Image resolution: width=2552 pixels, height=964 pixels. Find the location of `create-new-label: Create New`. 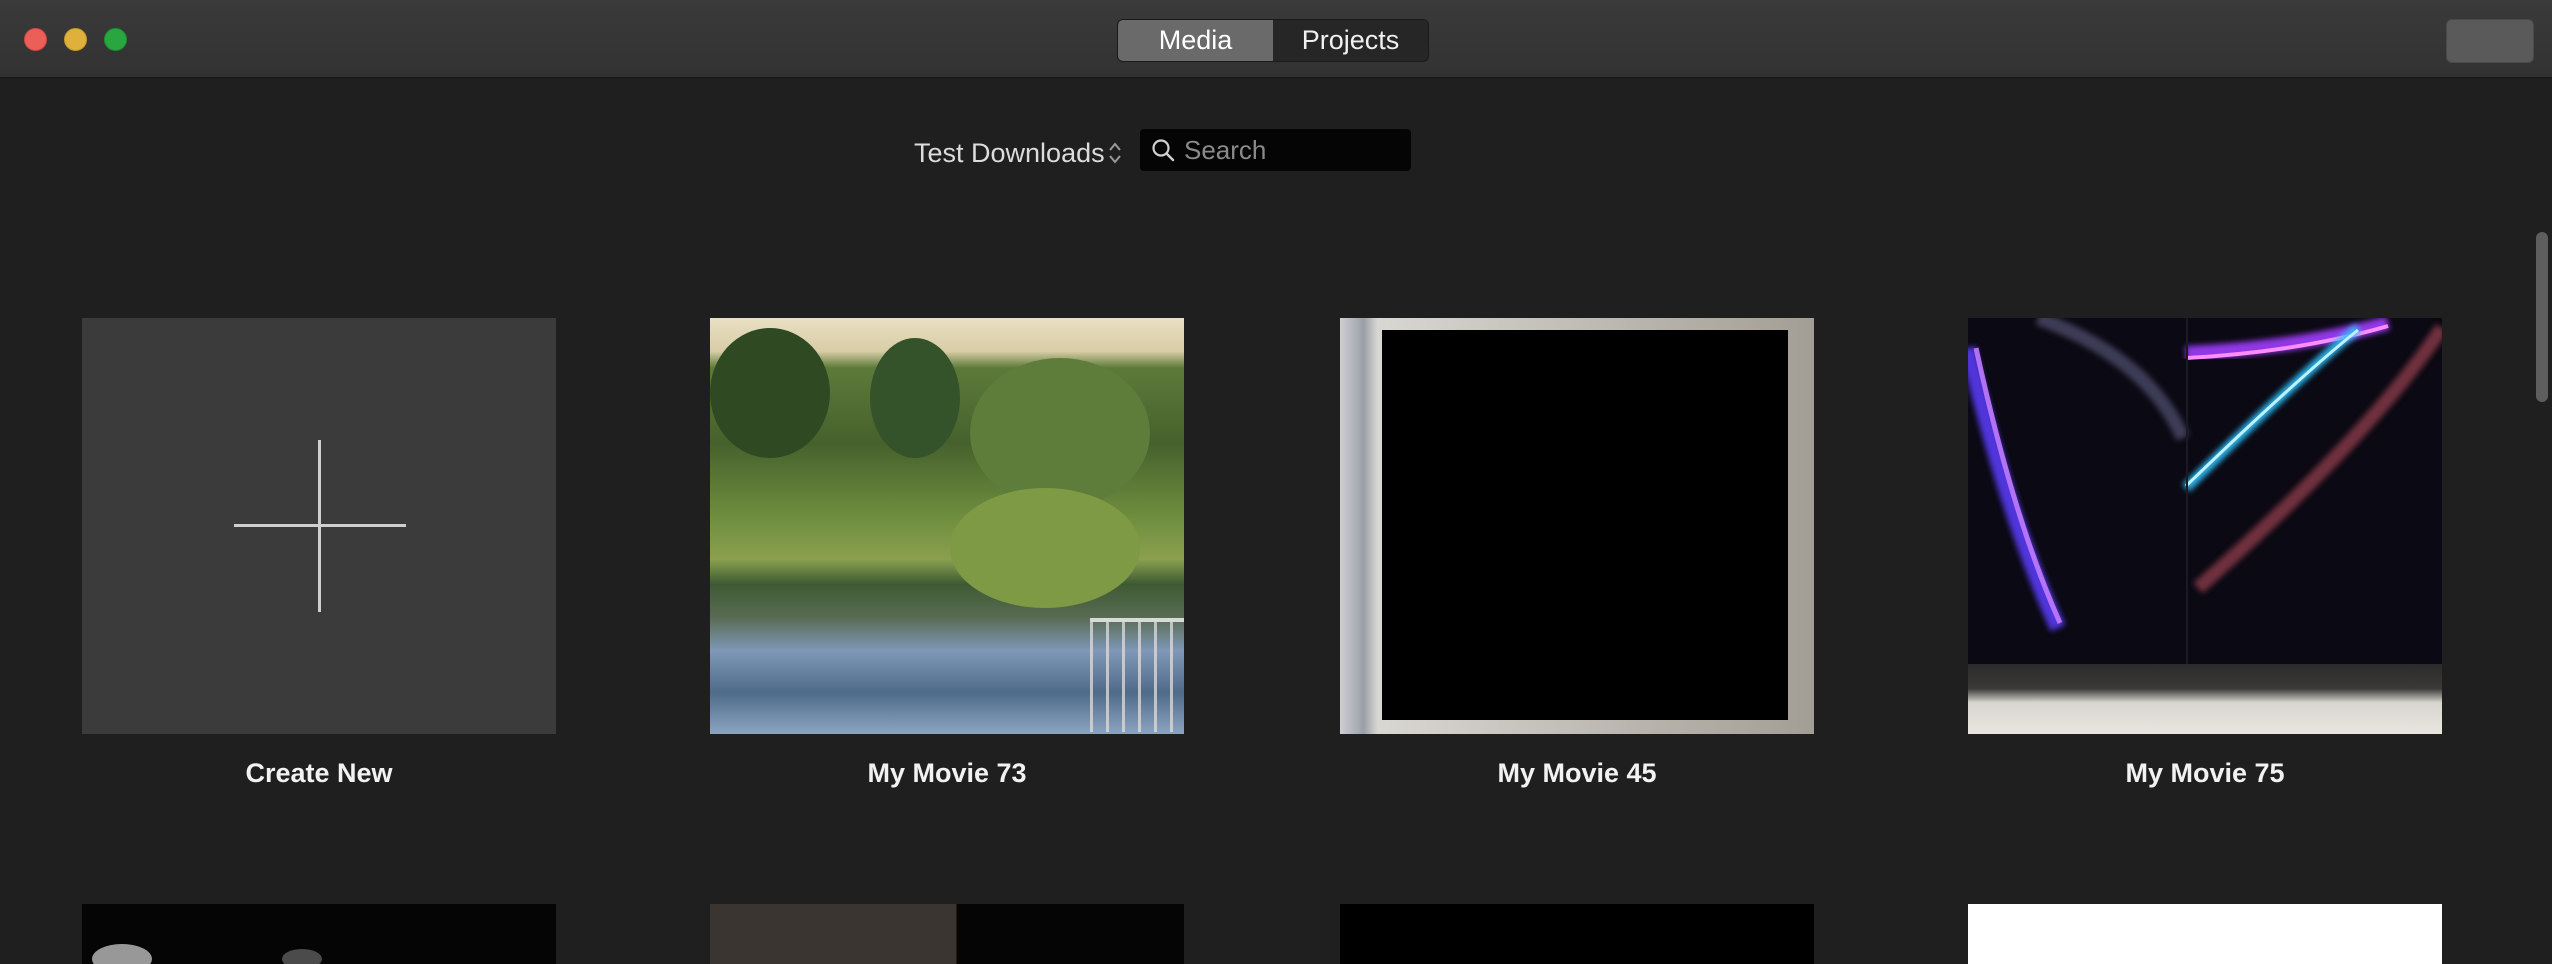

create-new-label: Create New is located at coordinates (319, 773).